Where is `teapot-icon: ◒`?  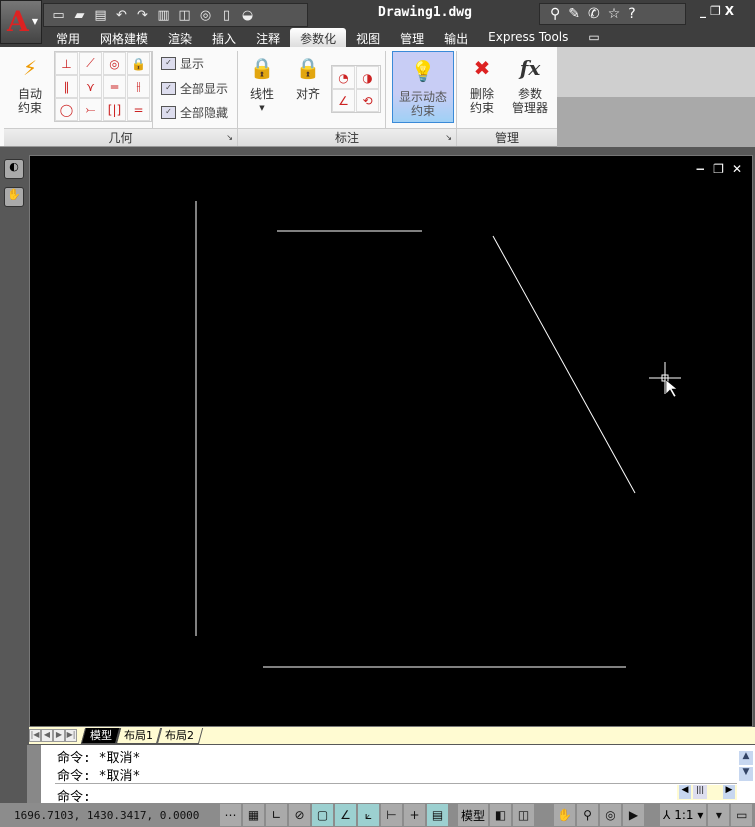 teapot-icon: ◒ is located at coordinates (247, 15).